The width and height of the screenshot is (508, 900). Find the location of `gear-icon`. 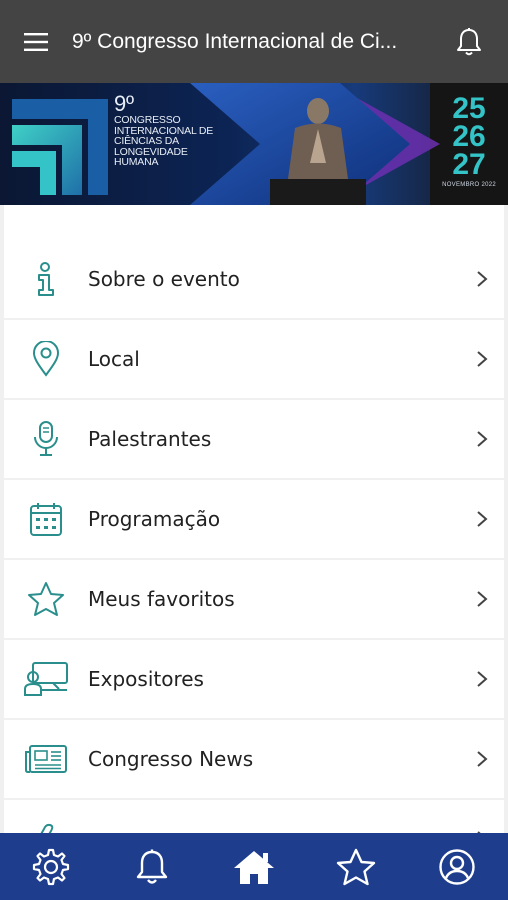

gear-icon is located at coordinates (50, 866).